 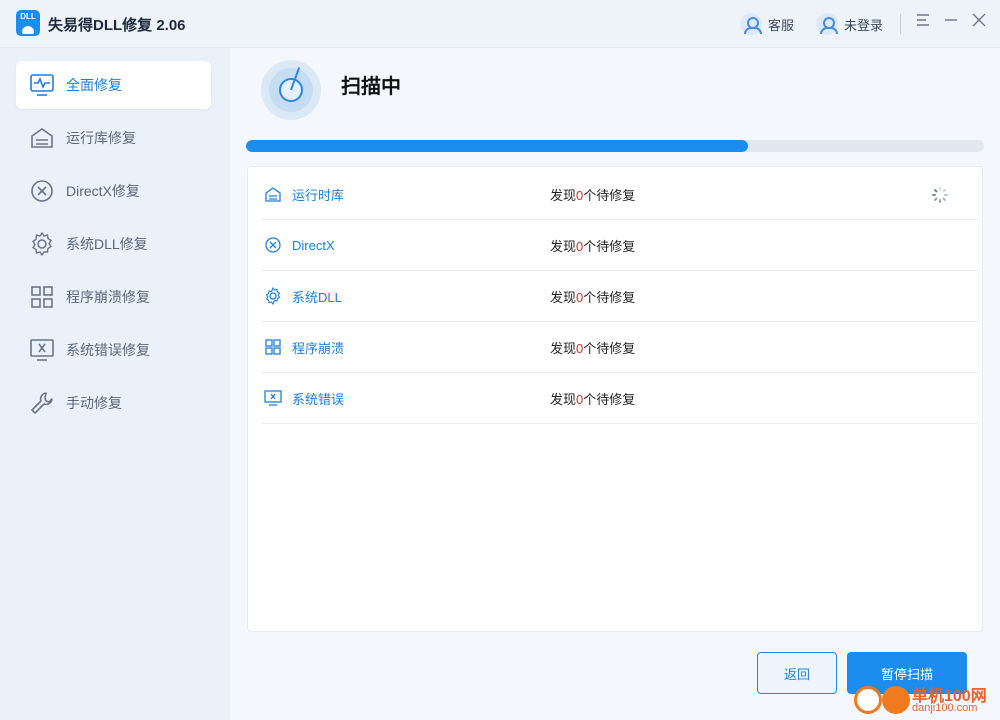 I want to click on app-title: 失易得DLL修复 2.06, so click(x=117, y=25).